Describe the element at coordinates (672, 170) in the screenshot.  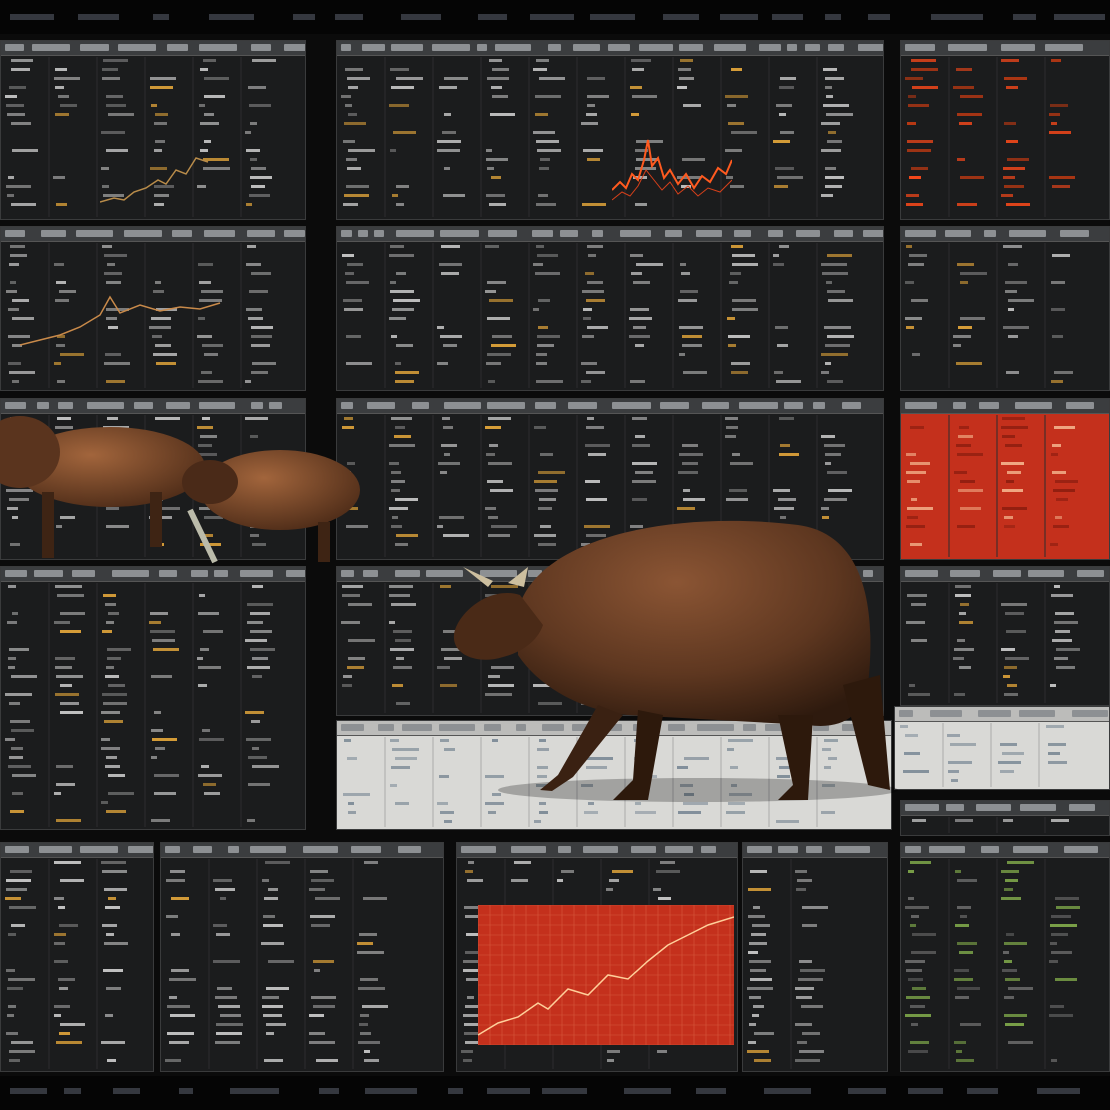
I see `price-spike-chart` at that location.